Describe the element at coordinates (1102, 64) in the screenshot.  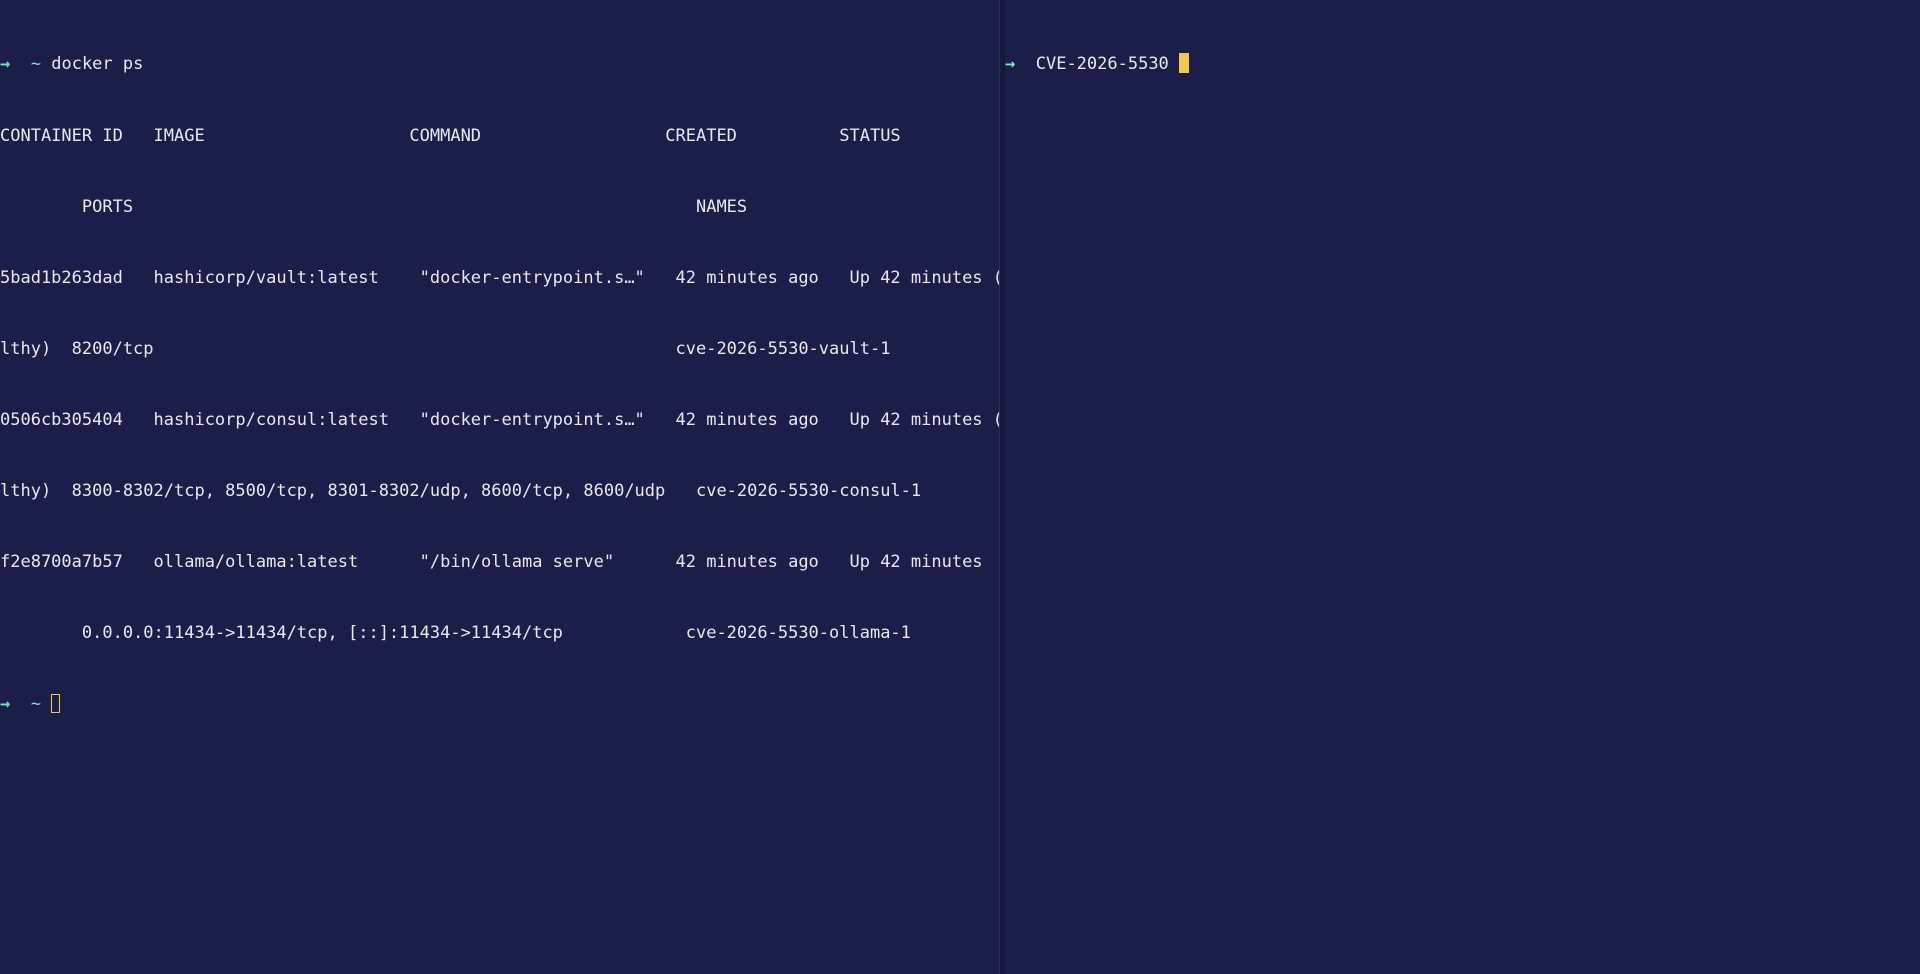
I see `prompt-directory: CVE-2026-5530` at that location.